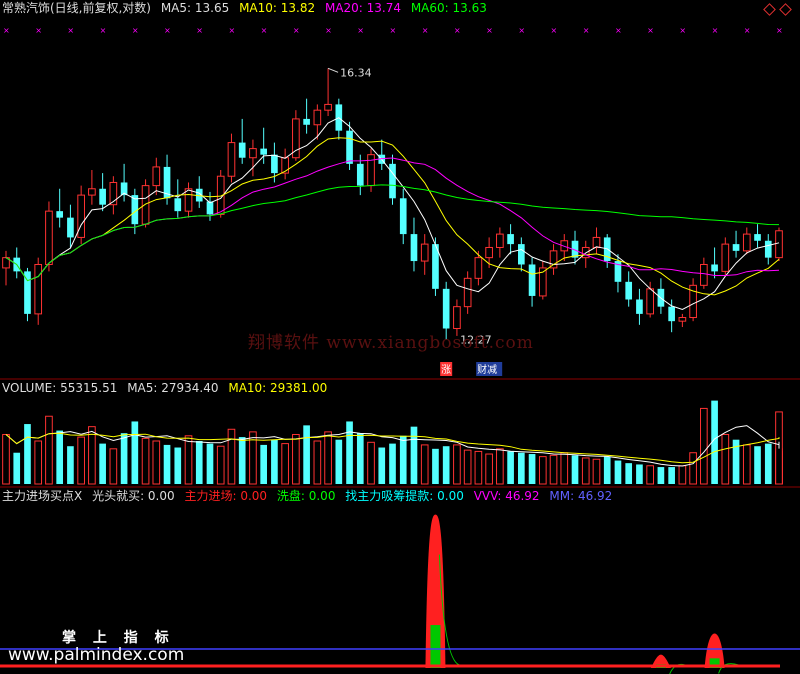 The width and height of the screenshot is (800, 674). I want to click on ma60-value: MA60: 13.63, so click(448, 8).